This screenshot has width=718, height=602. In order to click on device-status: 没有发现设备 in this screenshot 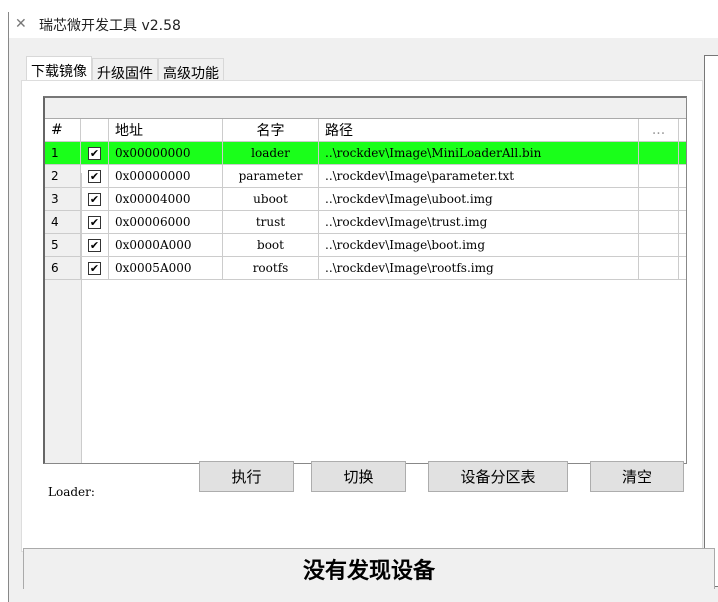, I will do `click(369, 568)`.